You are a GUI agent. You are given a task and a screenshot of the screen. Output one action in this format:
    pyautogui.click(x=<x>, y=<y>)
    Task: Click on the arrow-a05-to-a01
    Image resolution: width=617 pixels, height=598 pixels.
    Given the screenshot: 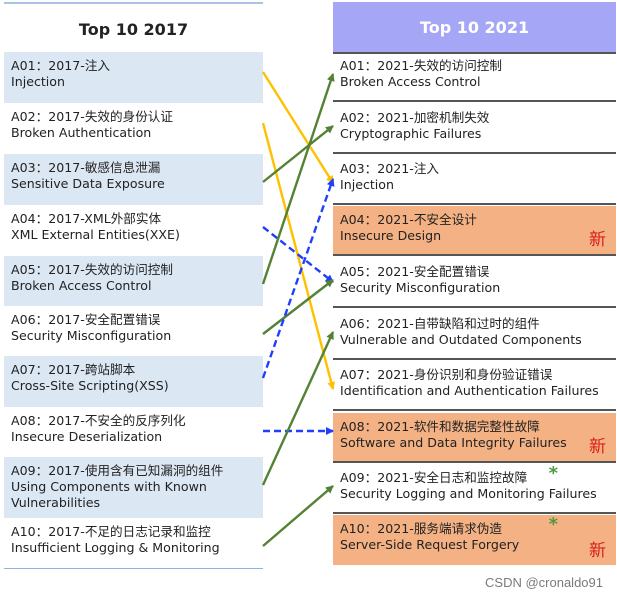 What is the action you would take?
    pyautogui.click(x=298, y=179)
    